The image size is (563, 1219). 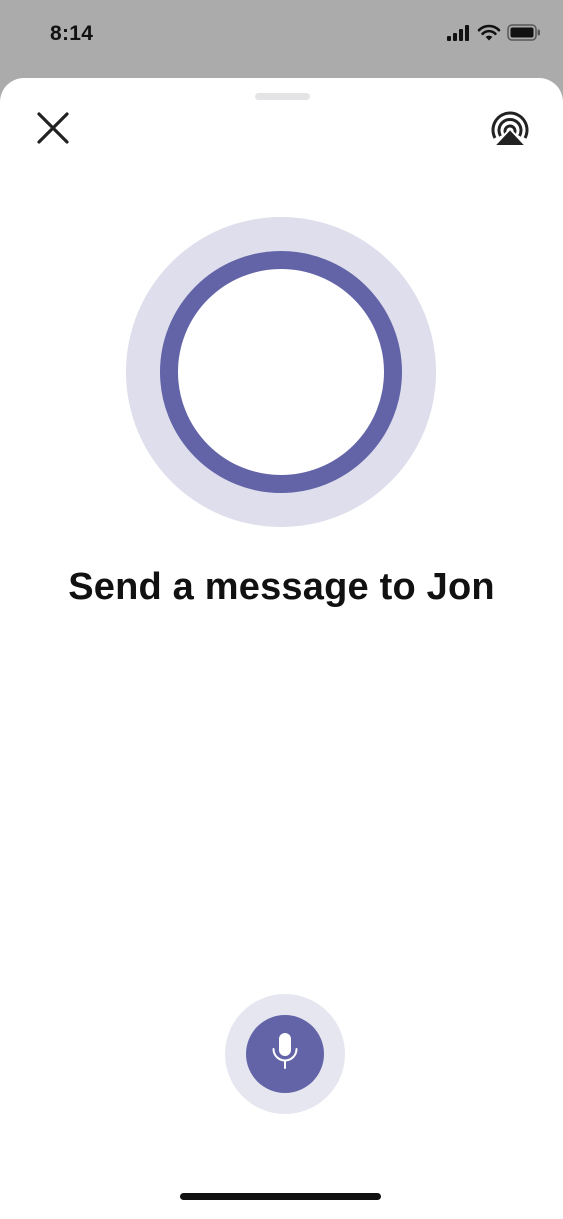 I want to click on home-indicator, so click(x=280, y=1196).